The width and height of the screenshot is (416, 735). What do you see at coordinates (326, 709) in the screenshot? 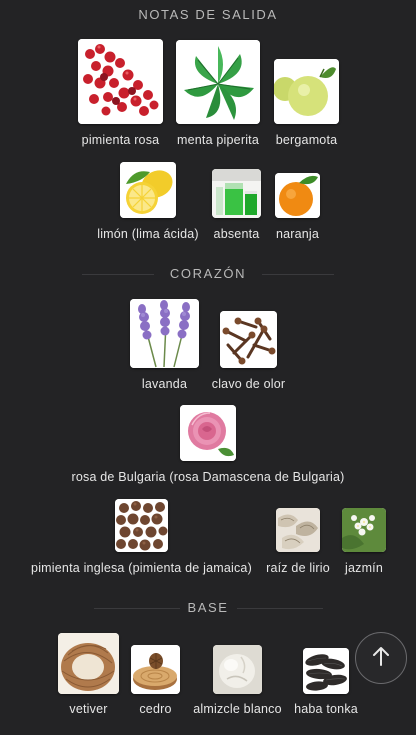
I see `note-label: haba tonka` at bounding box center [326, 709].